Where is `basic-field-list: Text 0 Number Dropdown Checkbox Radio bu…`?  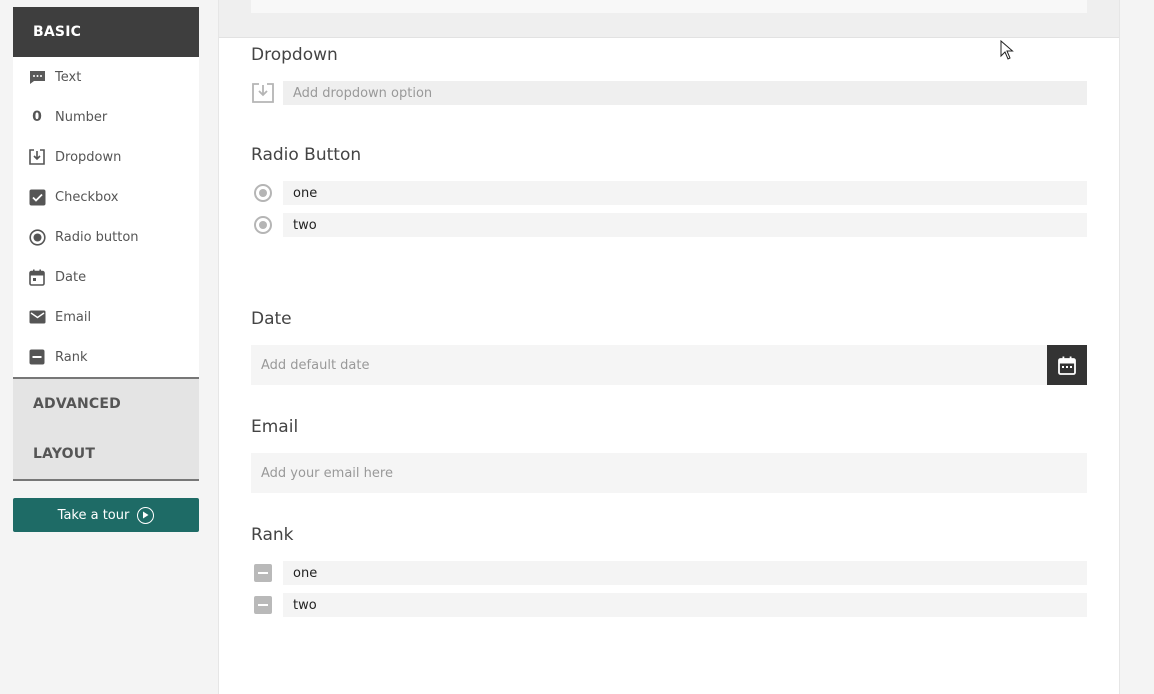 basic-field-list: Text 0 Number Dropdown Checkbox Radio bu… is located at coordinates (106, 217).